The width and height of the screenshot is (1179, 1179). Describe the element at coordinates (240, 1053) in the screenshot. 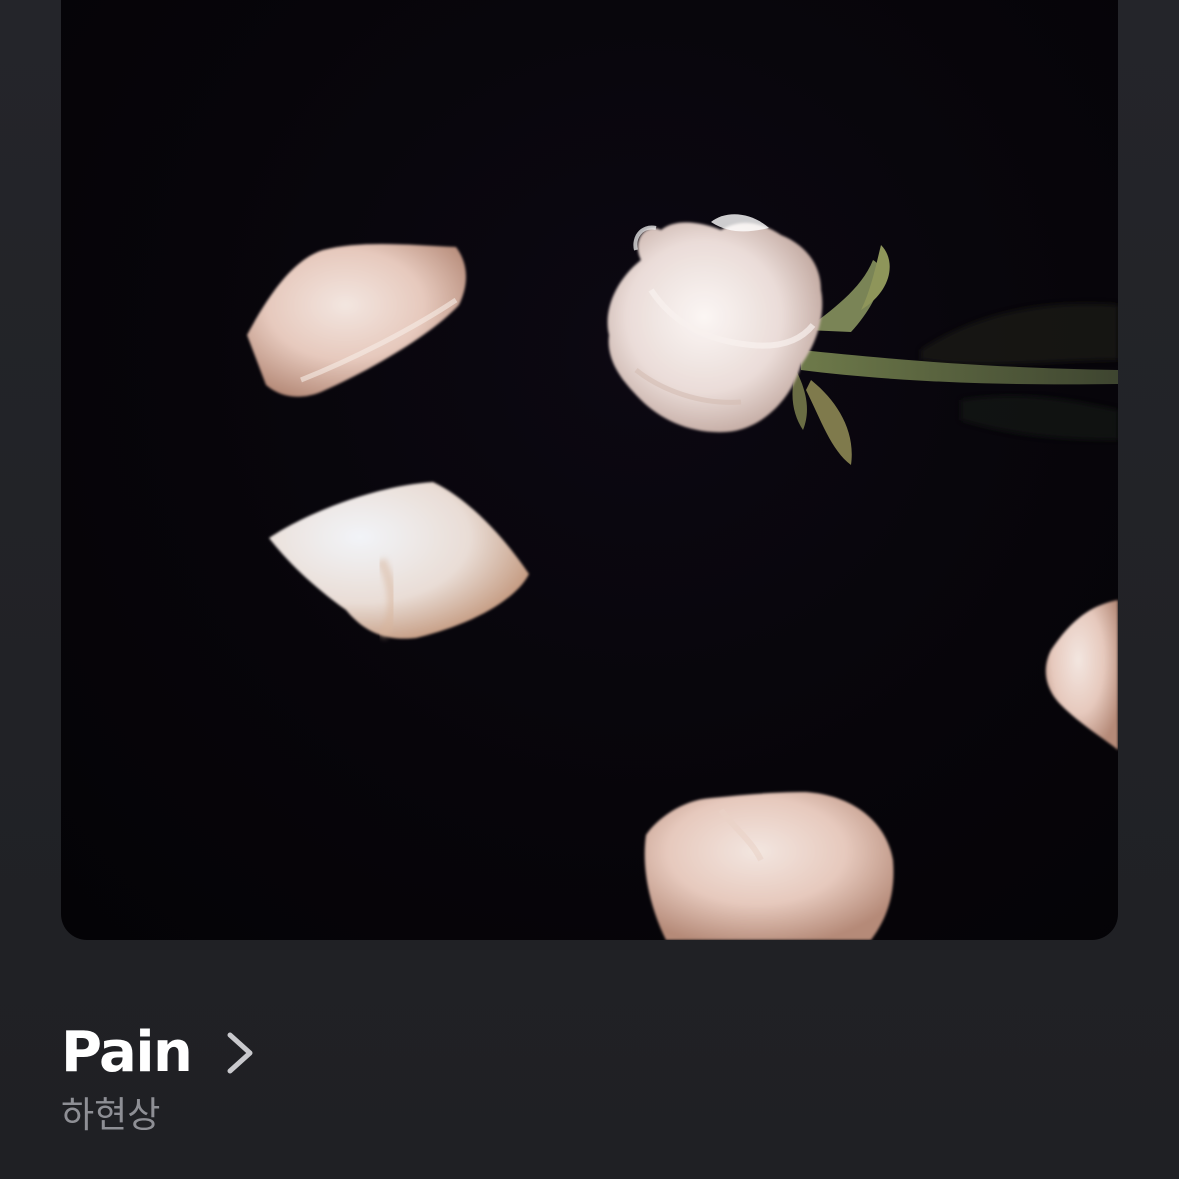

I see `chevron-right-icon` at that location.